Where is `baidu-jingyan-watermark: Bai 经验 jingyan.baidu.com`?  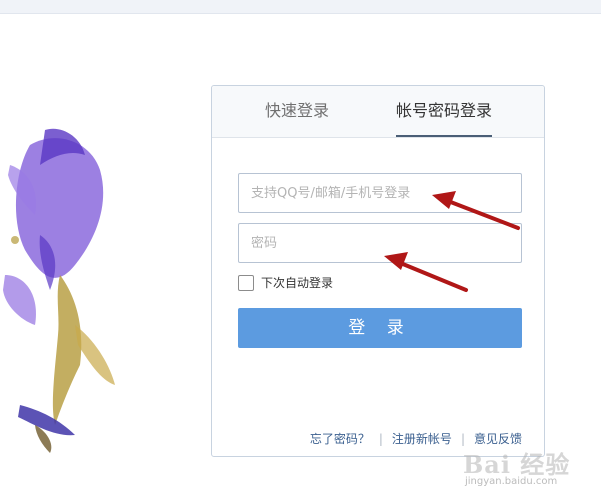 baidu-jingyan-watermark: Bai 经验 jingyan.baidu.com is located at coordinates (522, 469).